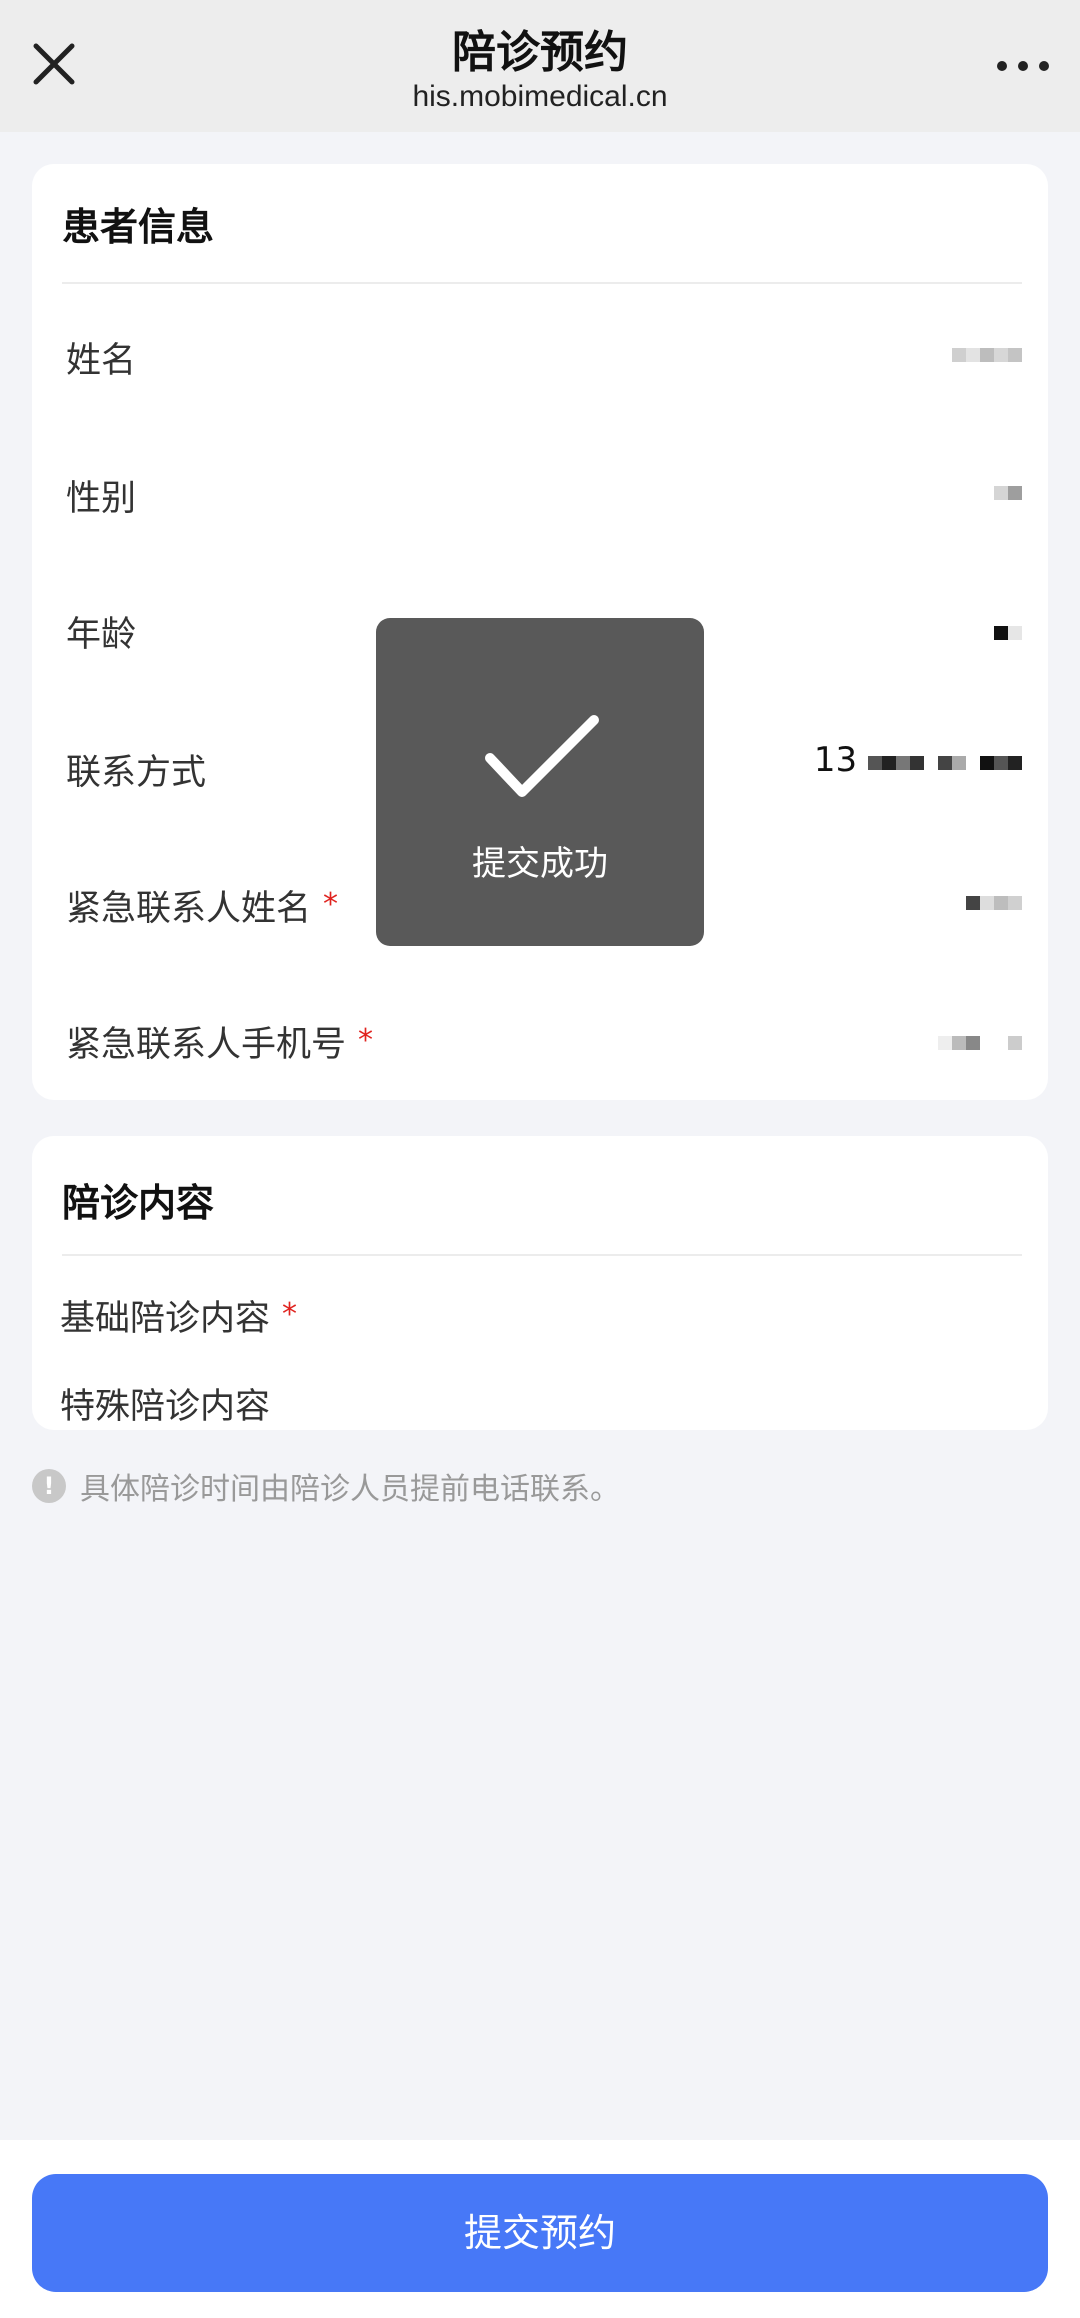 The width and height of the screenshot is (1080, 2318). I want to click on basic-service-label: 基础陪诊内容 *, so click(178, 1315).